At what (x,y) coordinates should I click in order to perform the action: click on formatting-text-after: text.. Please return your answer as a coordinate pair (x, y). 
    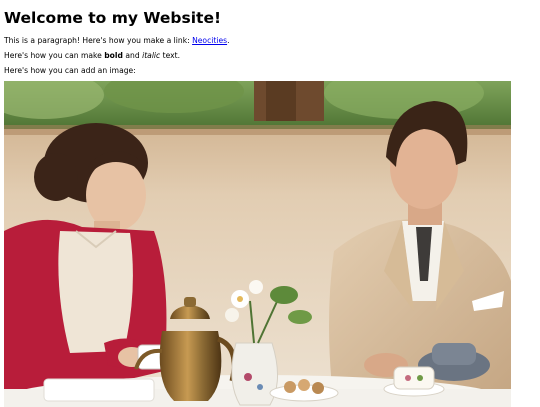
    Looking at the image, I should click on (170, 55).